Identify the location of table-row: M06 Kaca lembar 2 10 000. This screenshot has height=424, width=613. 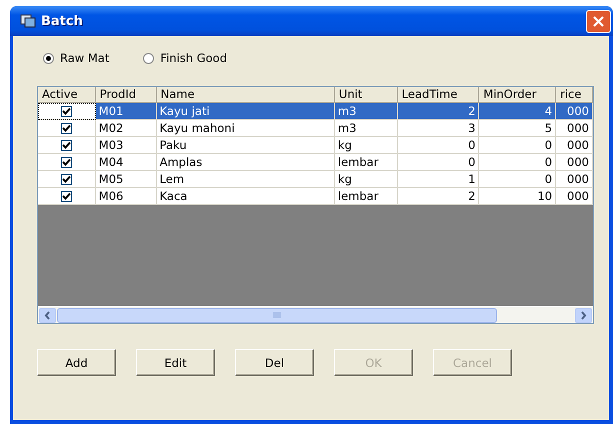
(315, 196).